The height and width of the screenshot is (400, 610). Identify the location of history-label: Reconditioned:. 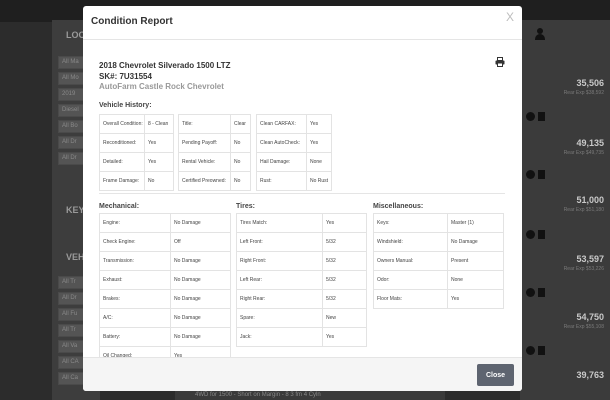
(122, 143).